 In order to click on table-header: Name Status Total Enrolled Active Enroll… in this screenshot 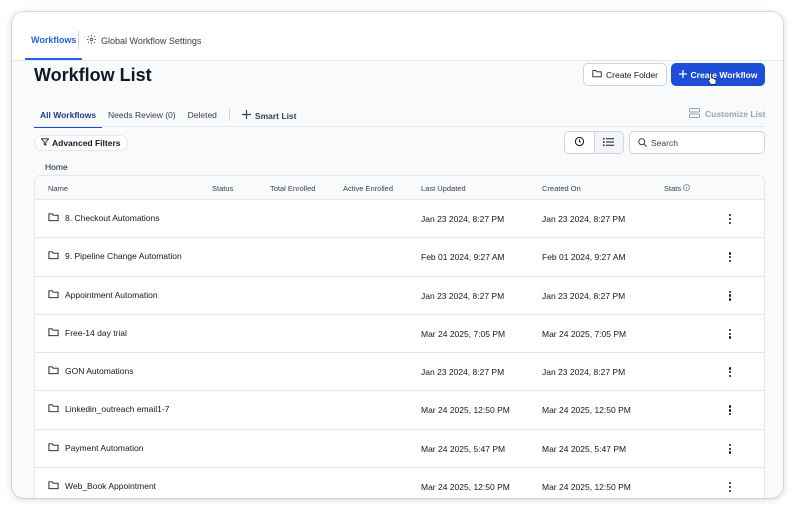, I will do `click(399, 188)`.